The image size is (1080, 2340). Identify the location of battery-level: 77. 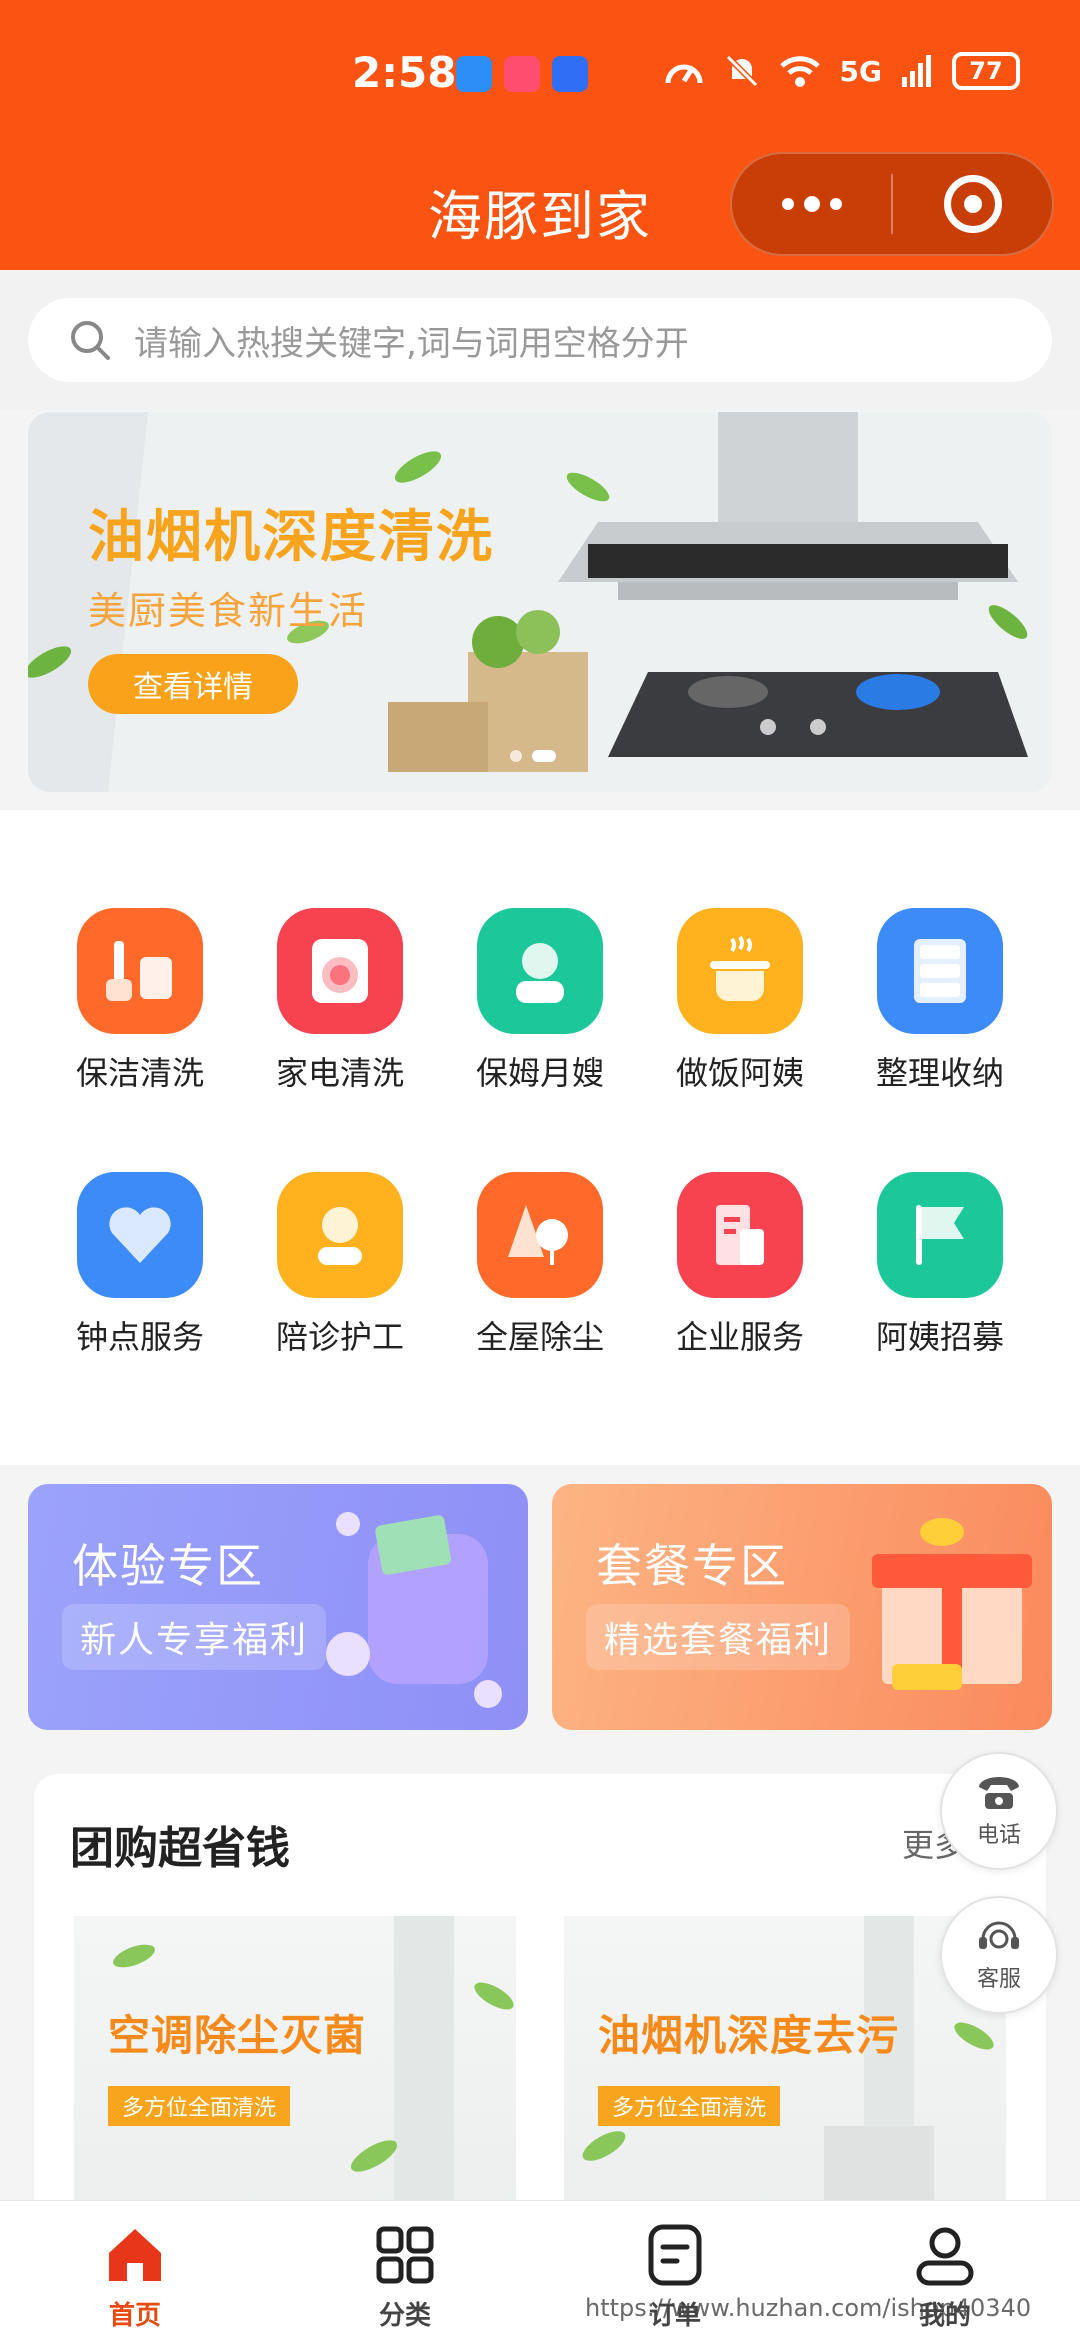
(986, 71).